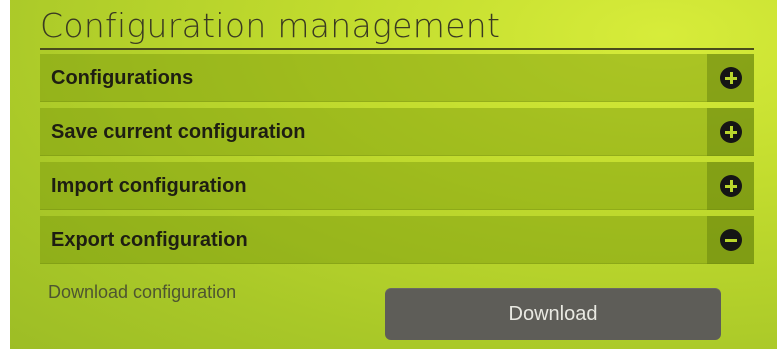 Image resolution: width=777 pixels, height=349 pixels. Describe the element at coordinates (149, 186) in the screenshot. I see `section-label: Import configuration` at that location.